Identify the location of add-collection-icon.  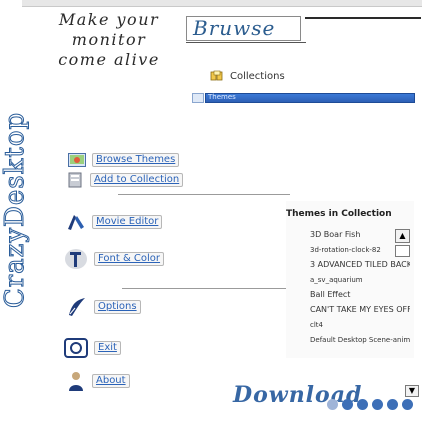
(75, 180).